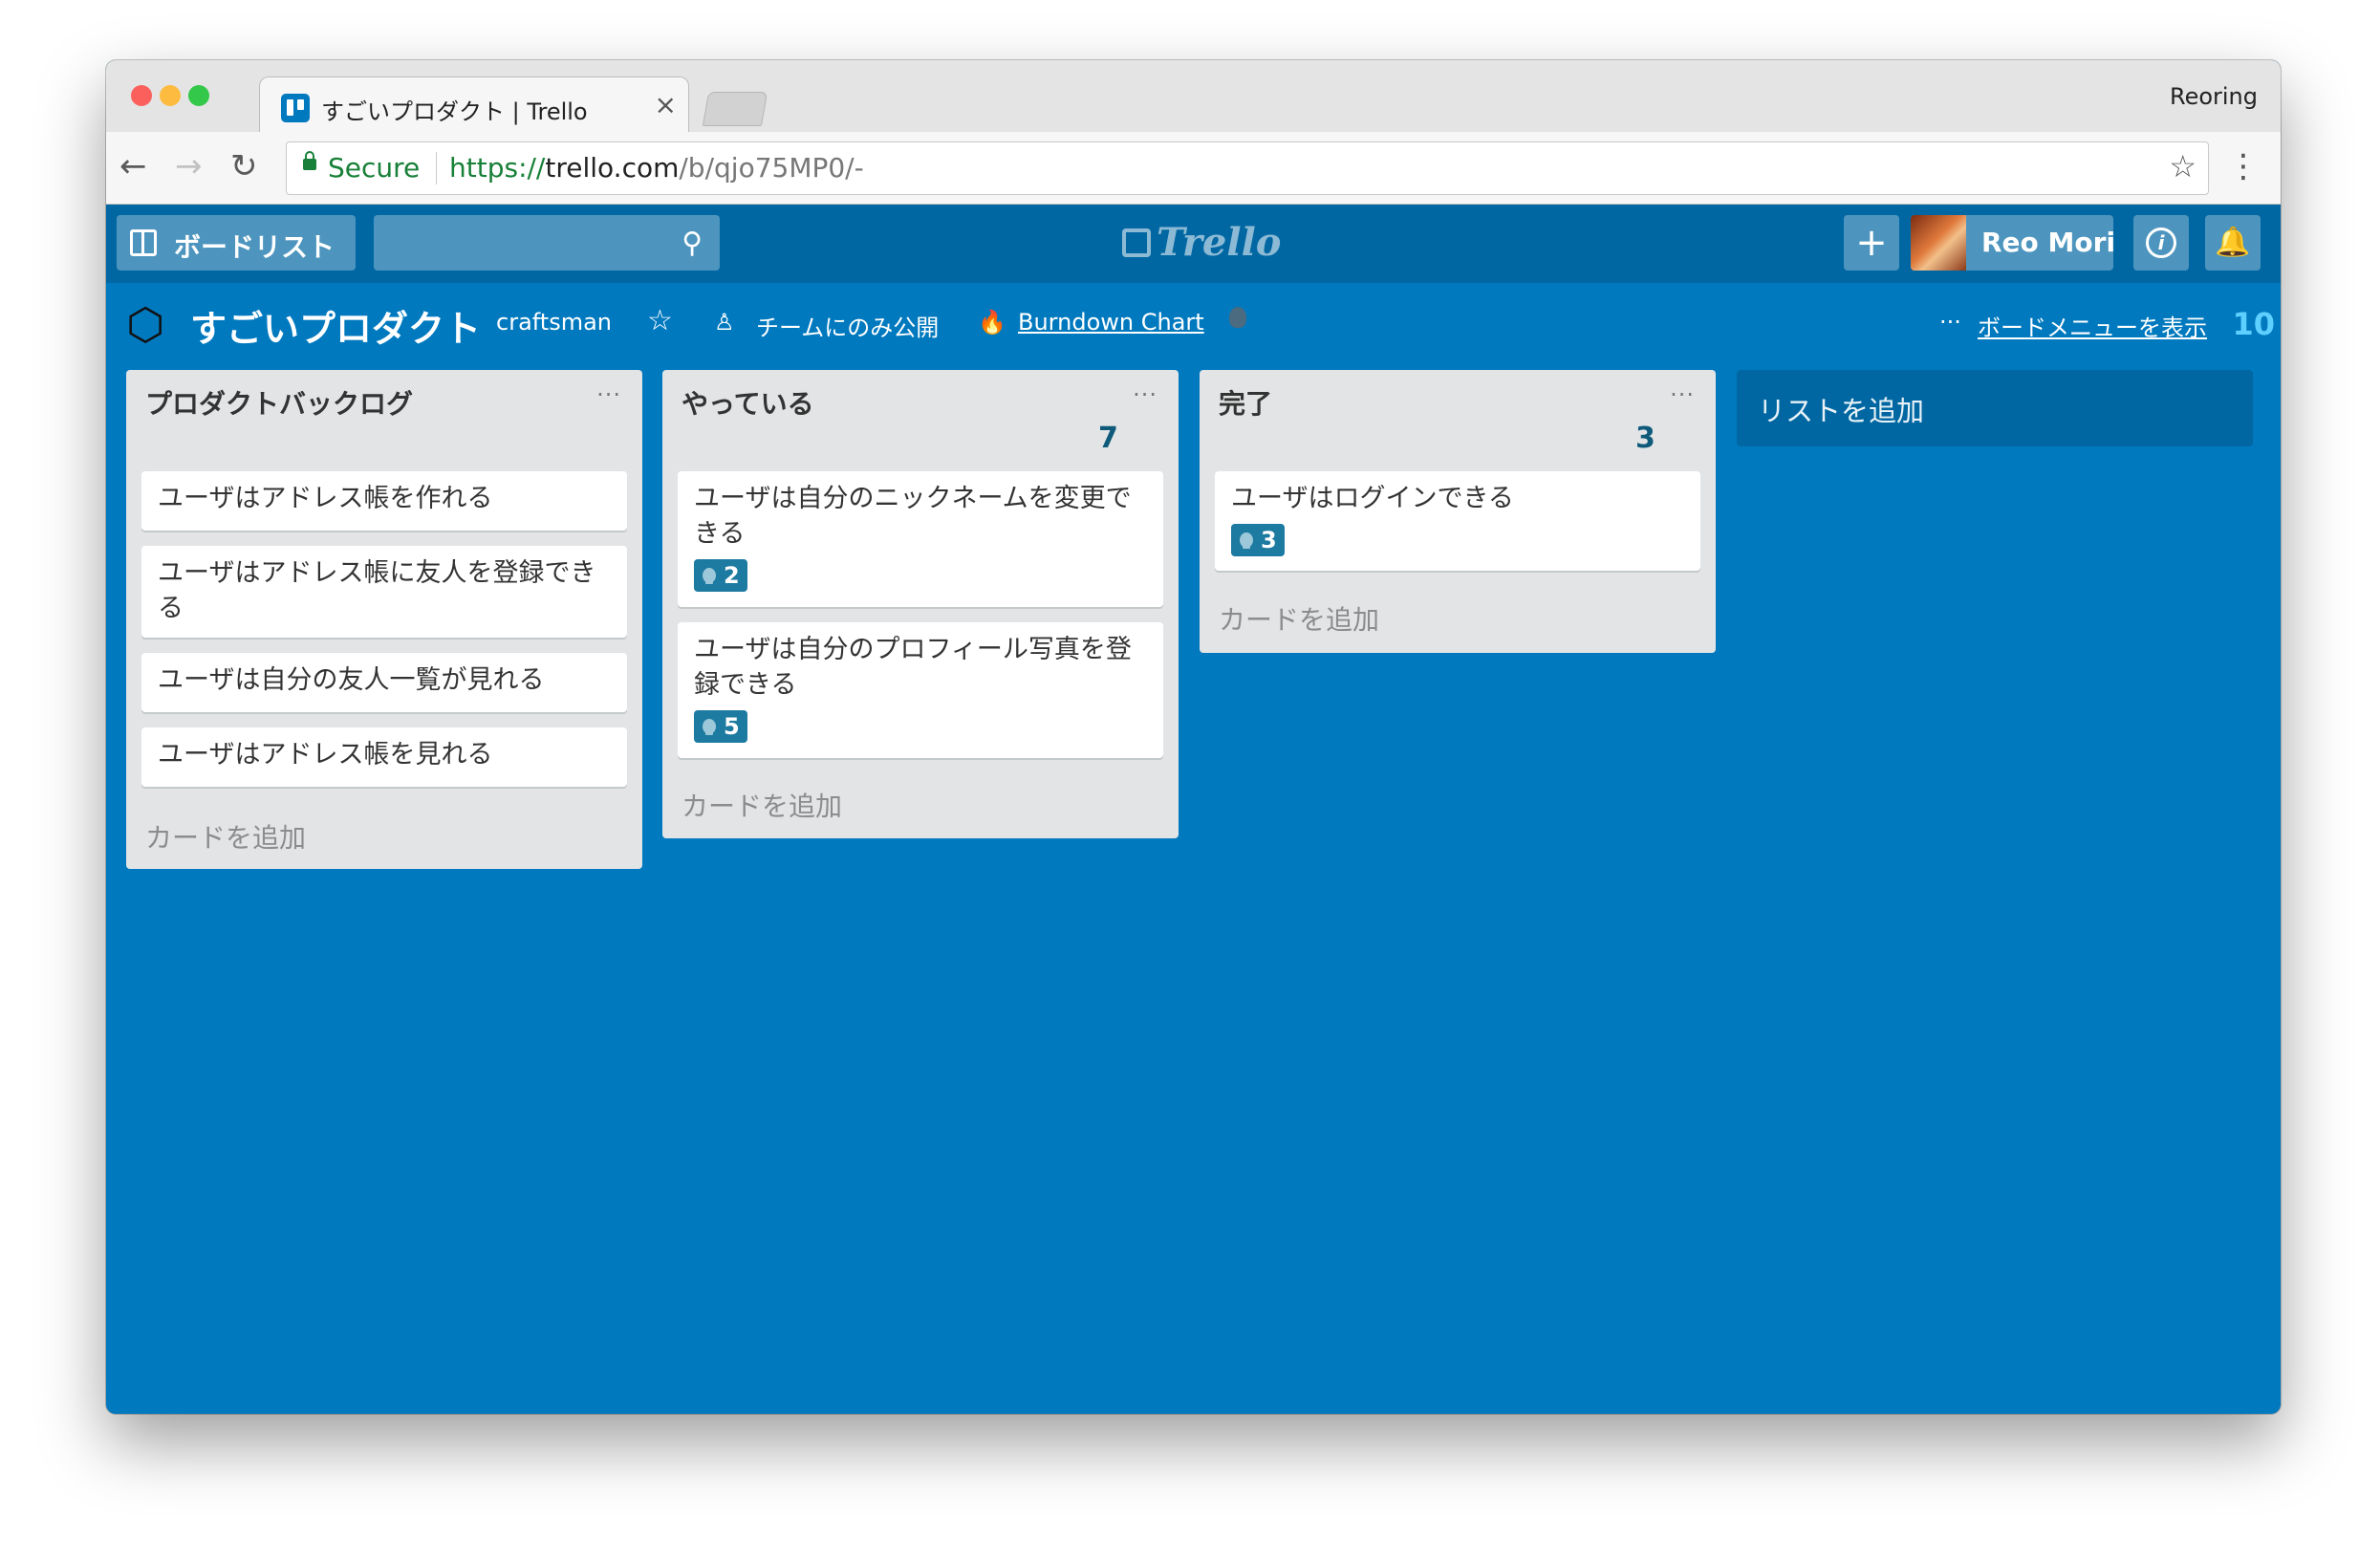 Image resolution: width=2380 pixels, height=1562 pixels. What do you see at coordinates (1137, 242) in the screenshot?
I see `trello-logo-icon` at bounding box center [1137, 242].